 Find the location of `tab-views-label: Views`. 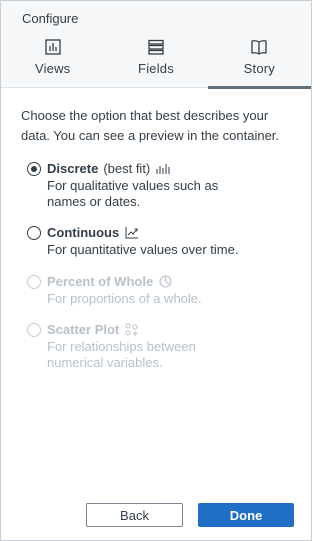

tab-views-label: Views is located at coordinates (52, 68).